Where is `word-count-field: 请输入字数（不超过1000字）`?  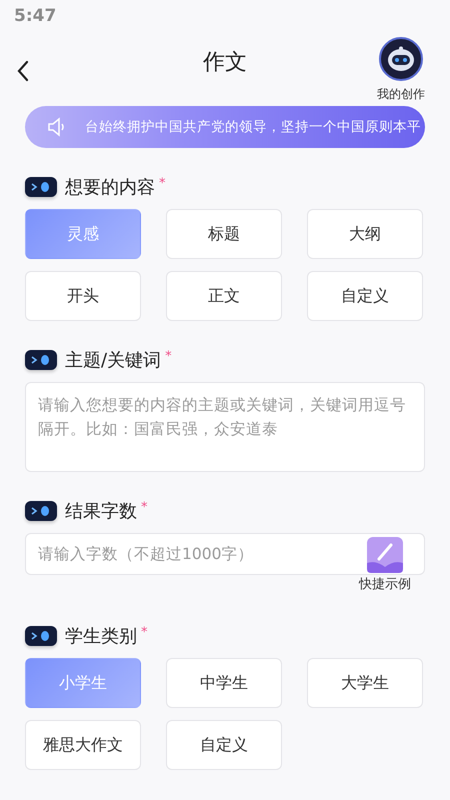
word-count-field: 请输入字数（不超过1000字） is located at coordinates (225, 554).